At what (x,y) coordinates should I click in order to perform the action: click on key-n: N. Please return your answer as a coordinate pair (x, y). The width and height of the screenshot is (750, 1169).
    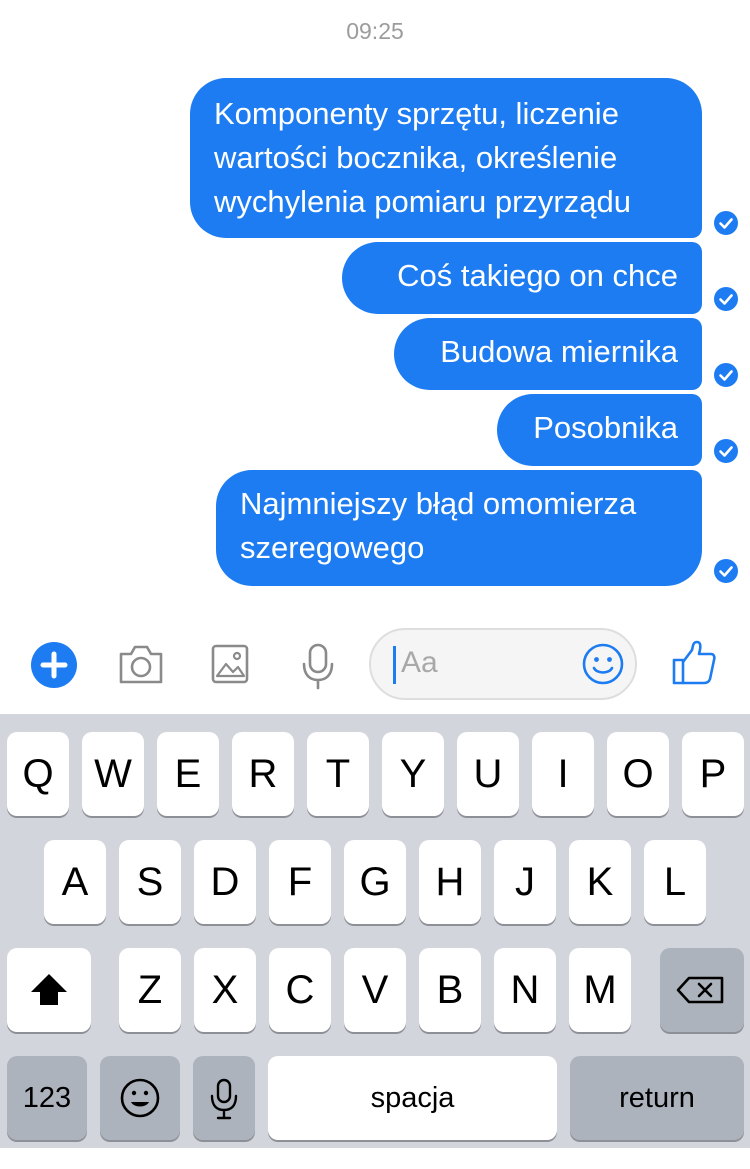
    Looking at the image, I should click on (525, 990).